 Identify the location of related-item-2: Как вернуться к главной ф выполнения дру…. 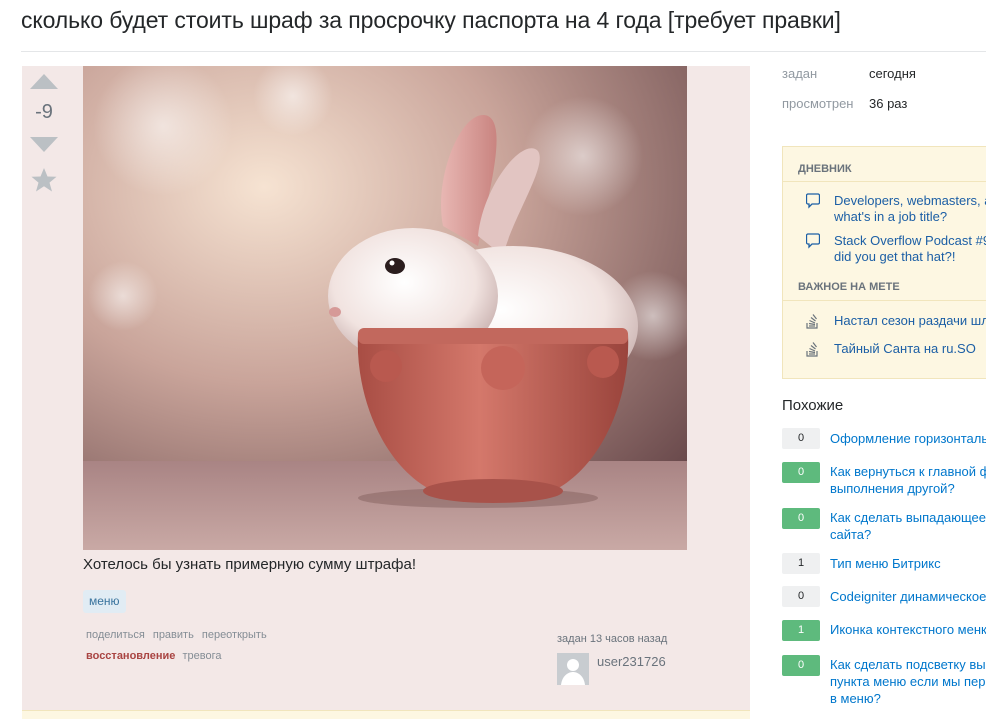
(908, 480).